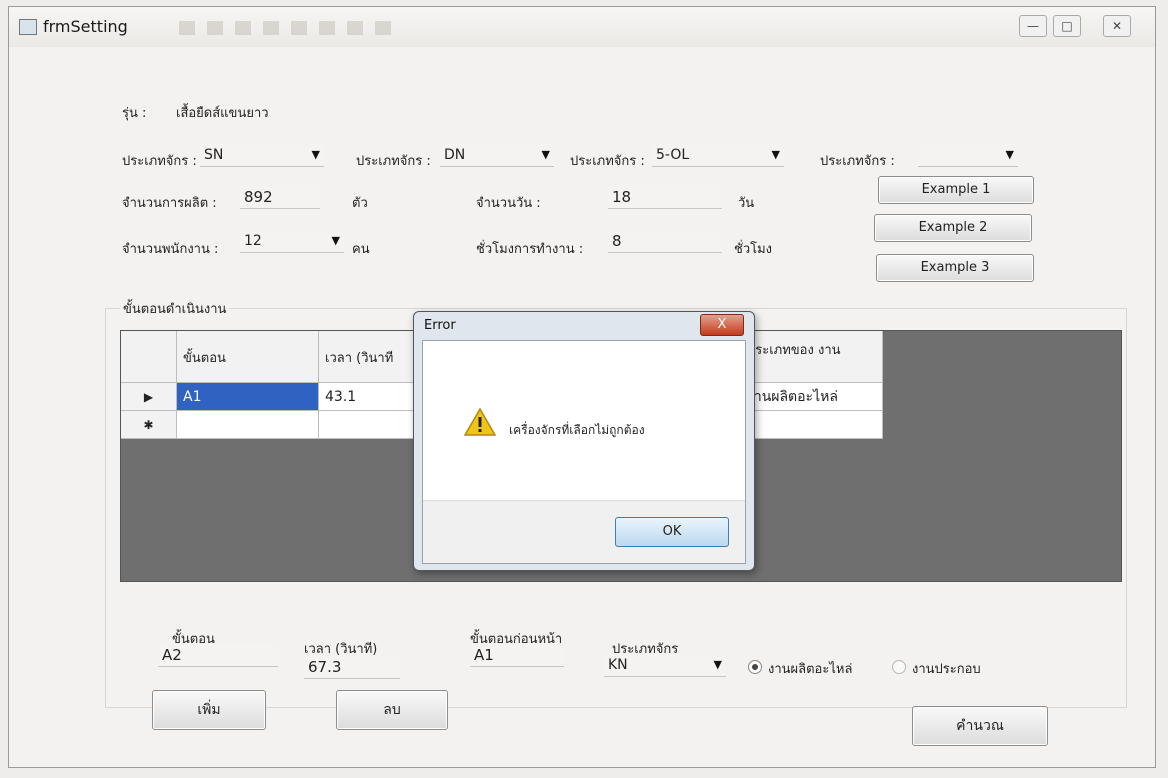 This screenshot has width=1168, height=778. Describe the element at coordinates (508, 203) in the screenshot. I see `days-label: จำนวนวัน :` at that location.